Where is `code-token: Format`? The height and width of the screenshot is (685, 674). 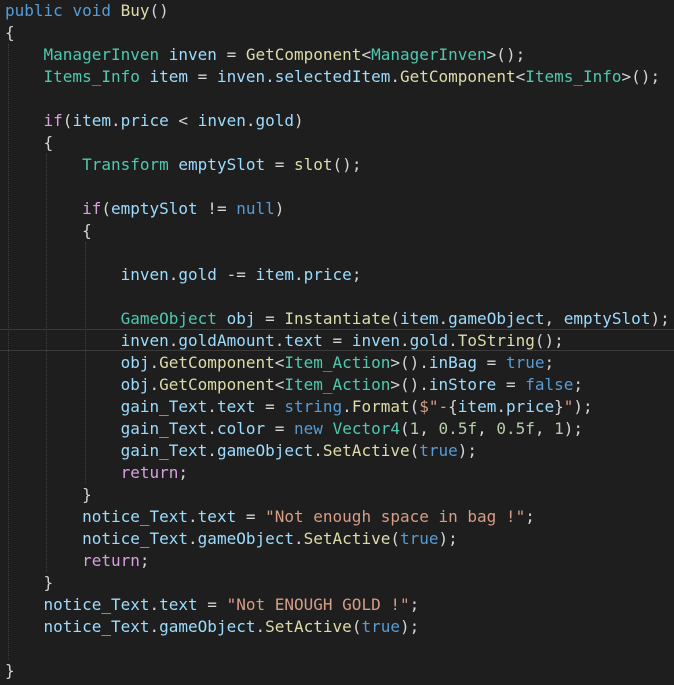
code-token: Format is located at coordinates (380, 406).